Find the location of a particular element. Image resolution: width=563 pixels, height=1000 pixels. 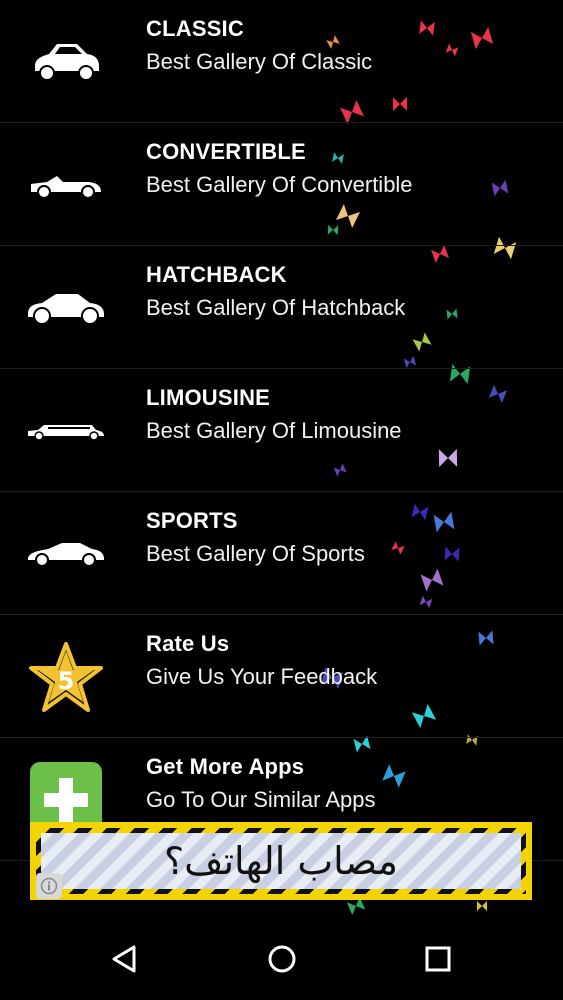

menu-item-convertible: CONVERTIBLE Best Gallery Of Convertible is located at coordinates (281, 184).